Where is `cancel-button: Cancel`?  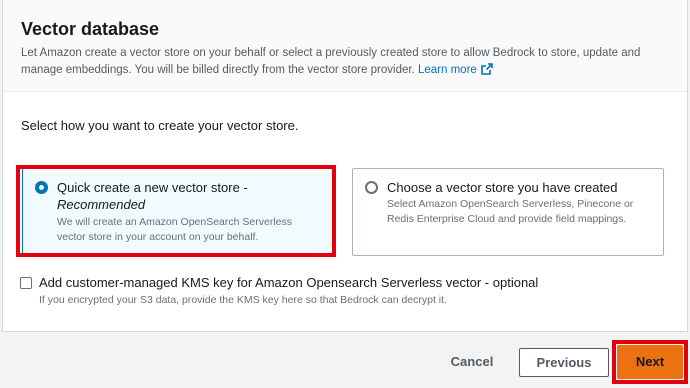
cancel-button: Cancel is located at coordinates (472, 362).